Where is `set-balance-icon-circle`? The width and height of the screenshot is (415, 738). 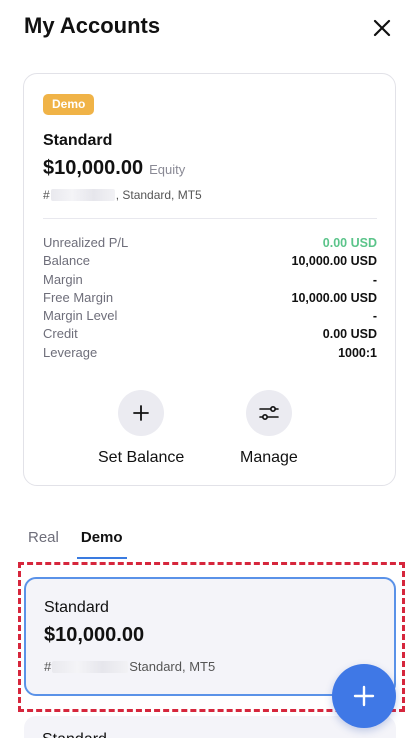
set-balance-icon-circle is located at coordinates (141, 413).